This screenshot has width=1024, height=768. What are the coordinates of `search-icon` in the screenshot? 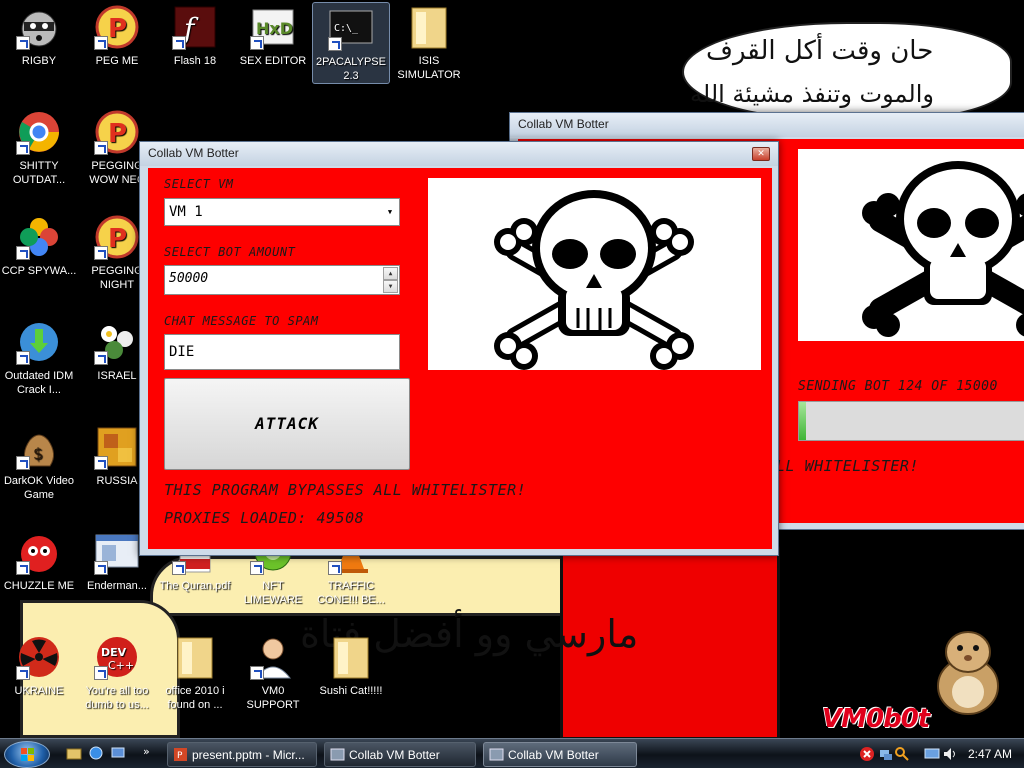 It's located at (902, 754).